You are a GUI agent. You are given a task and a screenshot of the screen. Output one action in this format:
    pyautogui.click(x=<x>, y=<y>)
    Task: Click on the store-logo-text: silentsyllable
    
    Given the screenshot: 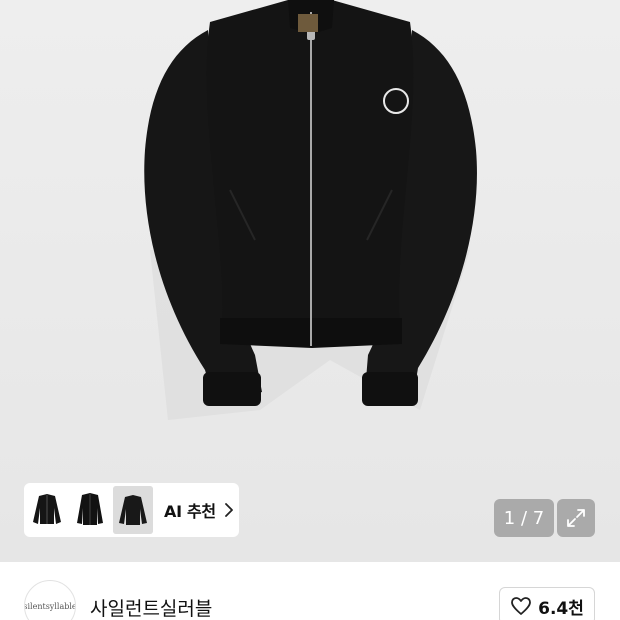 What is the action you would take?
    pyautogui.click(x=50, y=606)
    